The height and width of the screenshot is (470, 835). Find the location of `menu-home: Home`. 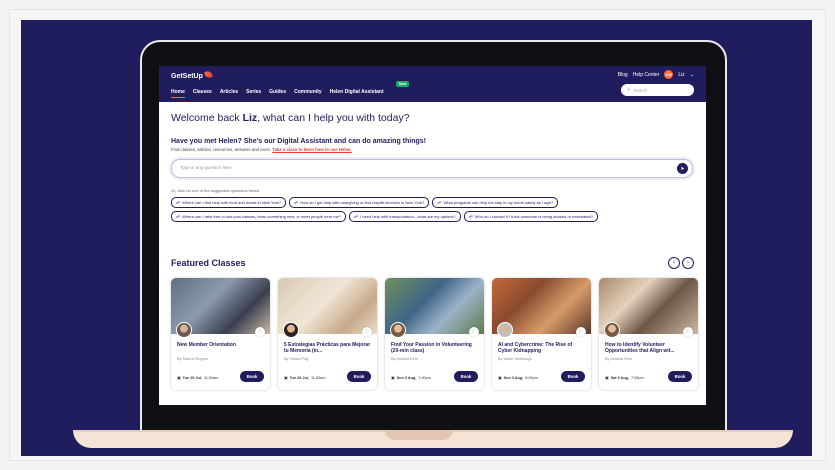

menu-home: Home is located at coordinates (178, 93).